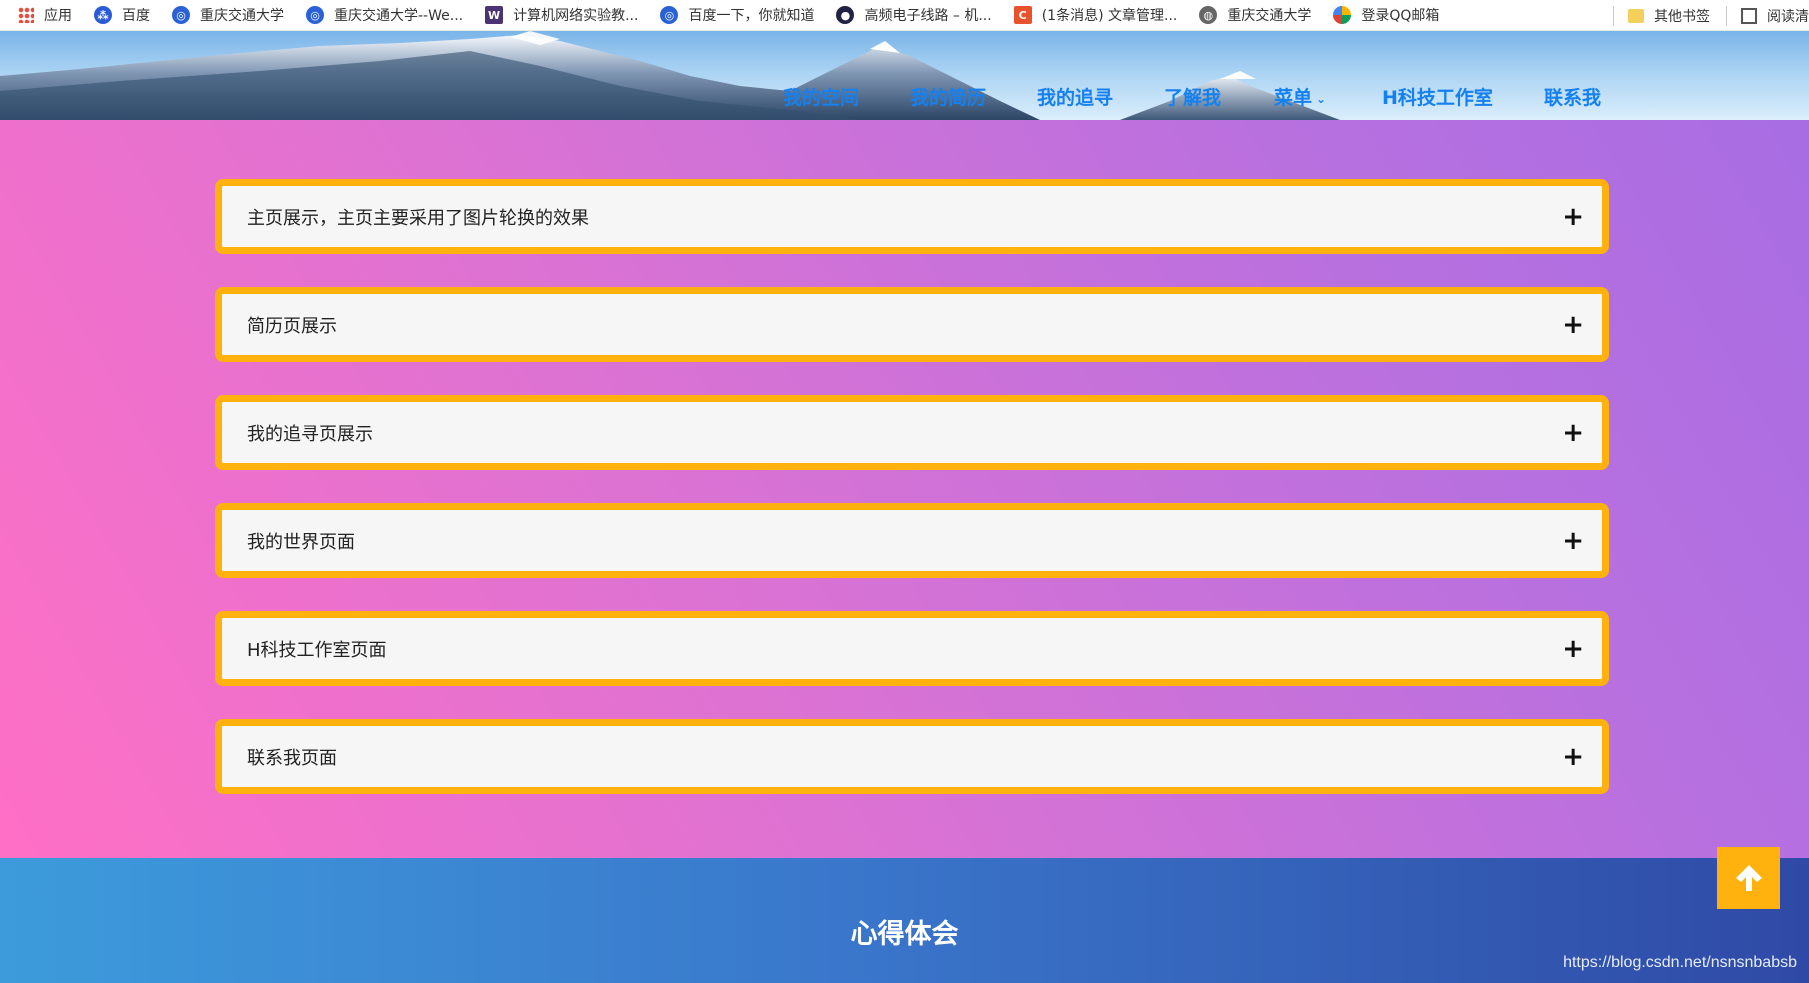 The height and width of the screenshot is (983, 1809). Describe the element at coordinates (1321, 98) in the screenshot. I see `chevron-down-icon: ⌄` at that location.